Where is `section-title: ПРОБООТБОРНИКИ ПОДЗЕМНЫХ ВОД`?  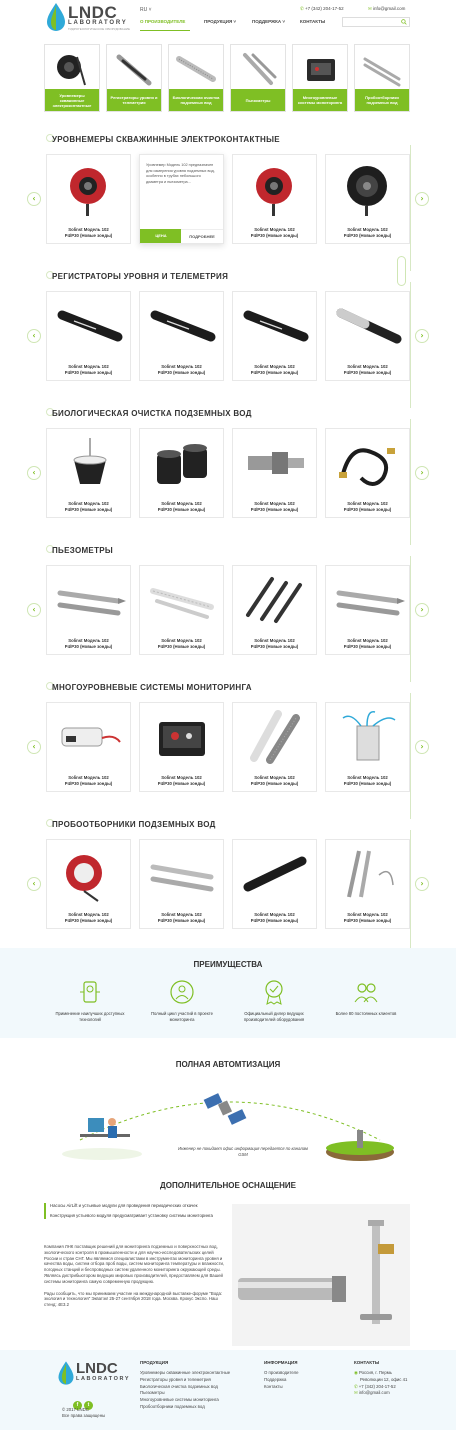 section-title: ПРОБООТБОРНИКИ ПОДЗЕМНЫХ ВОД is located at coordinates (134, 824).